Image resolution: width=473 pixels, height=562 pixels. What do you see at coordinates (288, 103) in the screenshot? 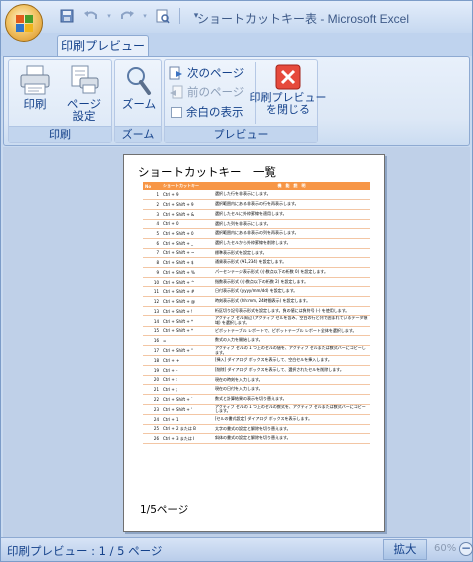
I see `close-preview-label: 印刷プレビュー を閉じる` at bounding box center [288, 103].